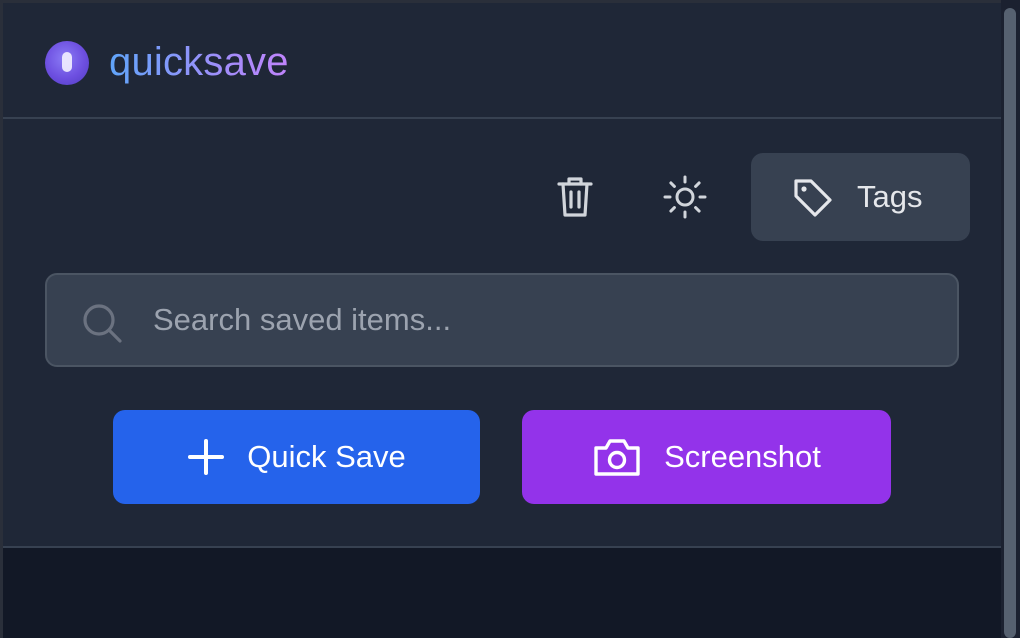  I want to click on search-box, so click(502, 320).